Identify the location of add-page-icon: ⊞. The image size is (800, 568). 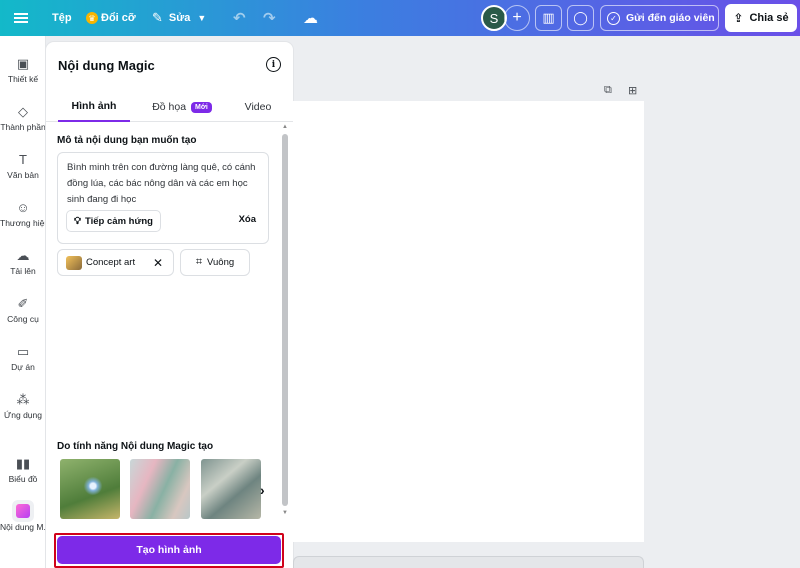
(632, 90).